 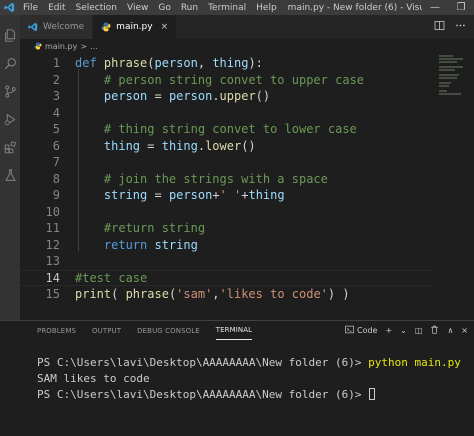 I want to click on terminal-selector: Code, so click(x=361, y=330).